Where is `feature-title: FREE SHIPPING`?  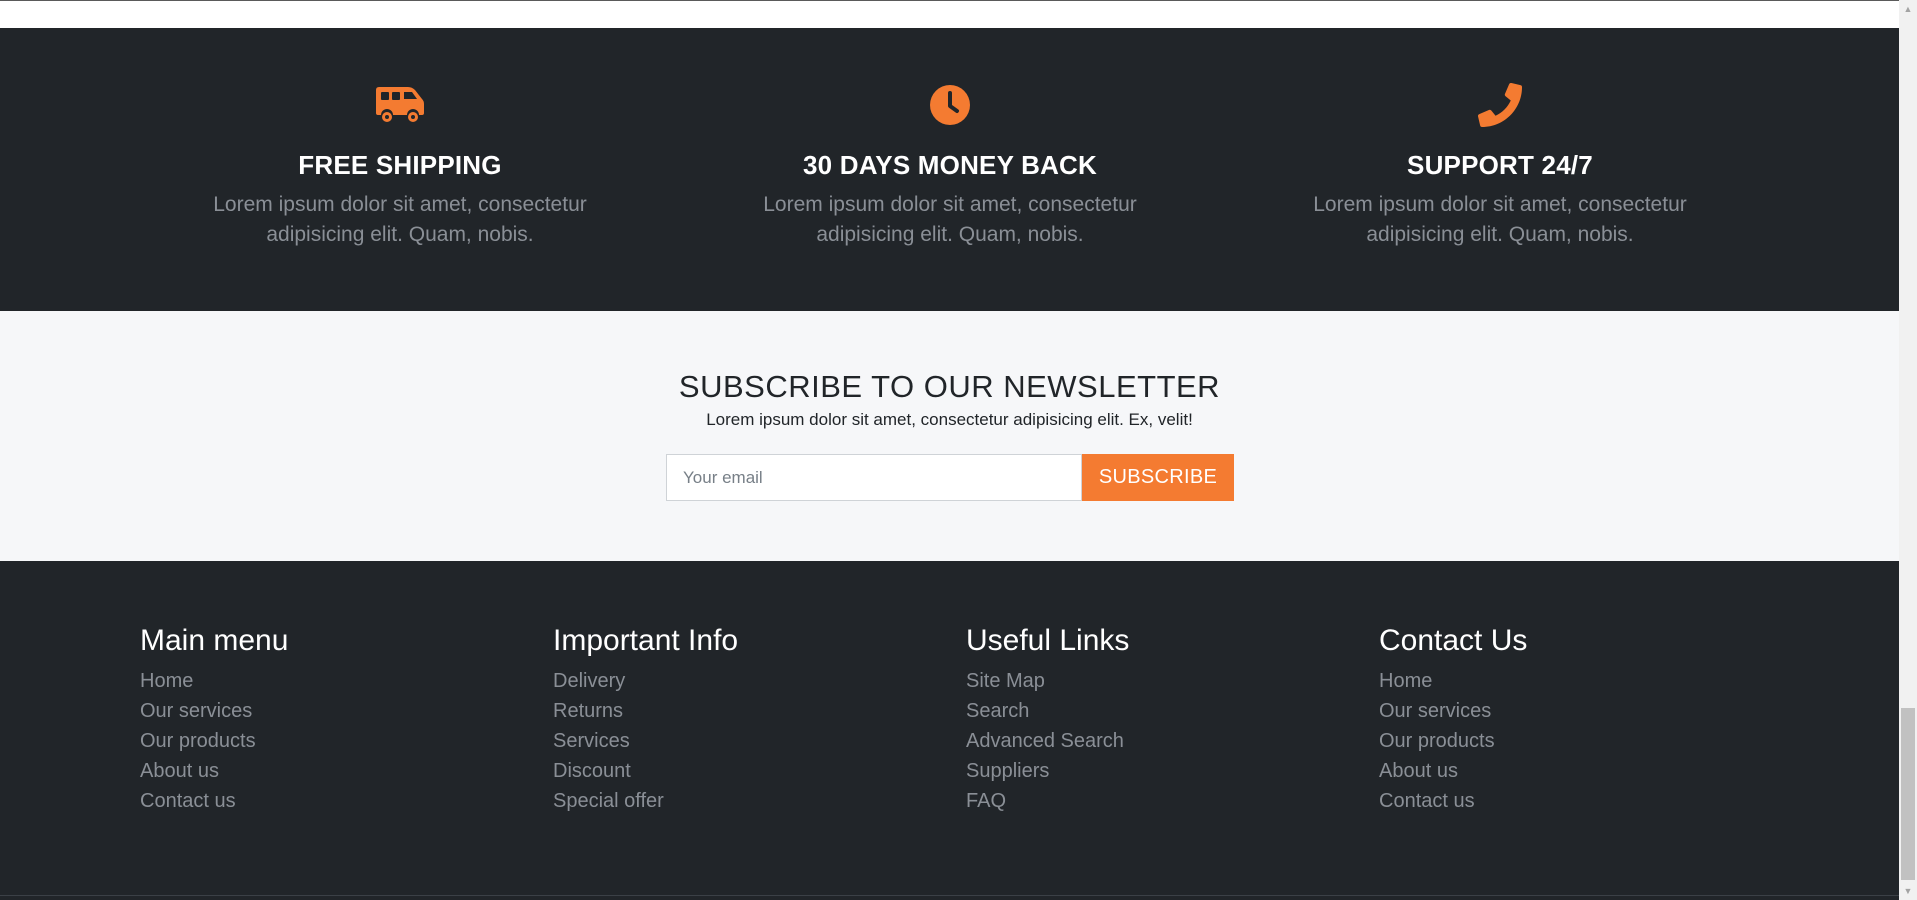 feature-title: FREE SHIPPING is located at coordinates (400, 165).